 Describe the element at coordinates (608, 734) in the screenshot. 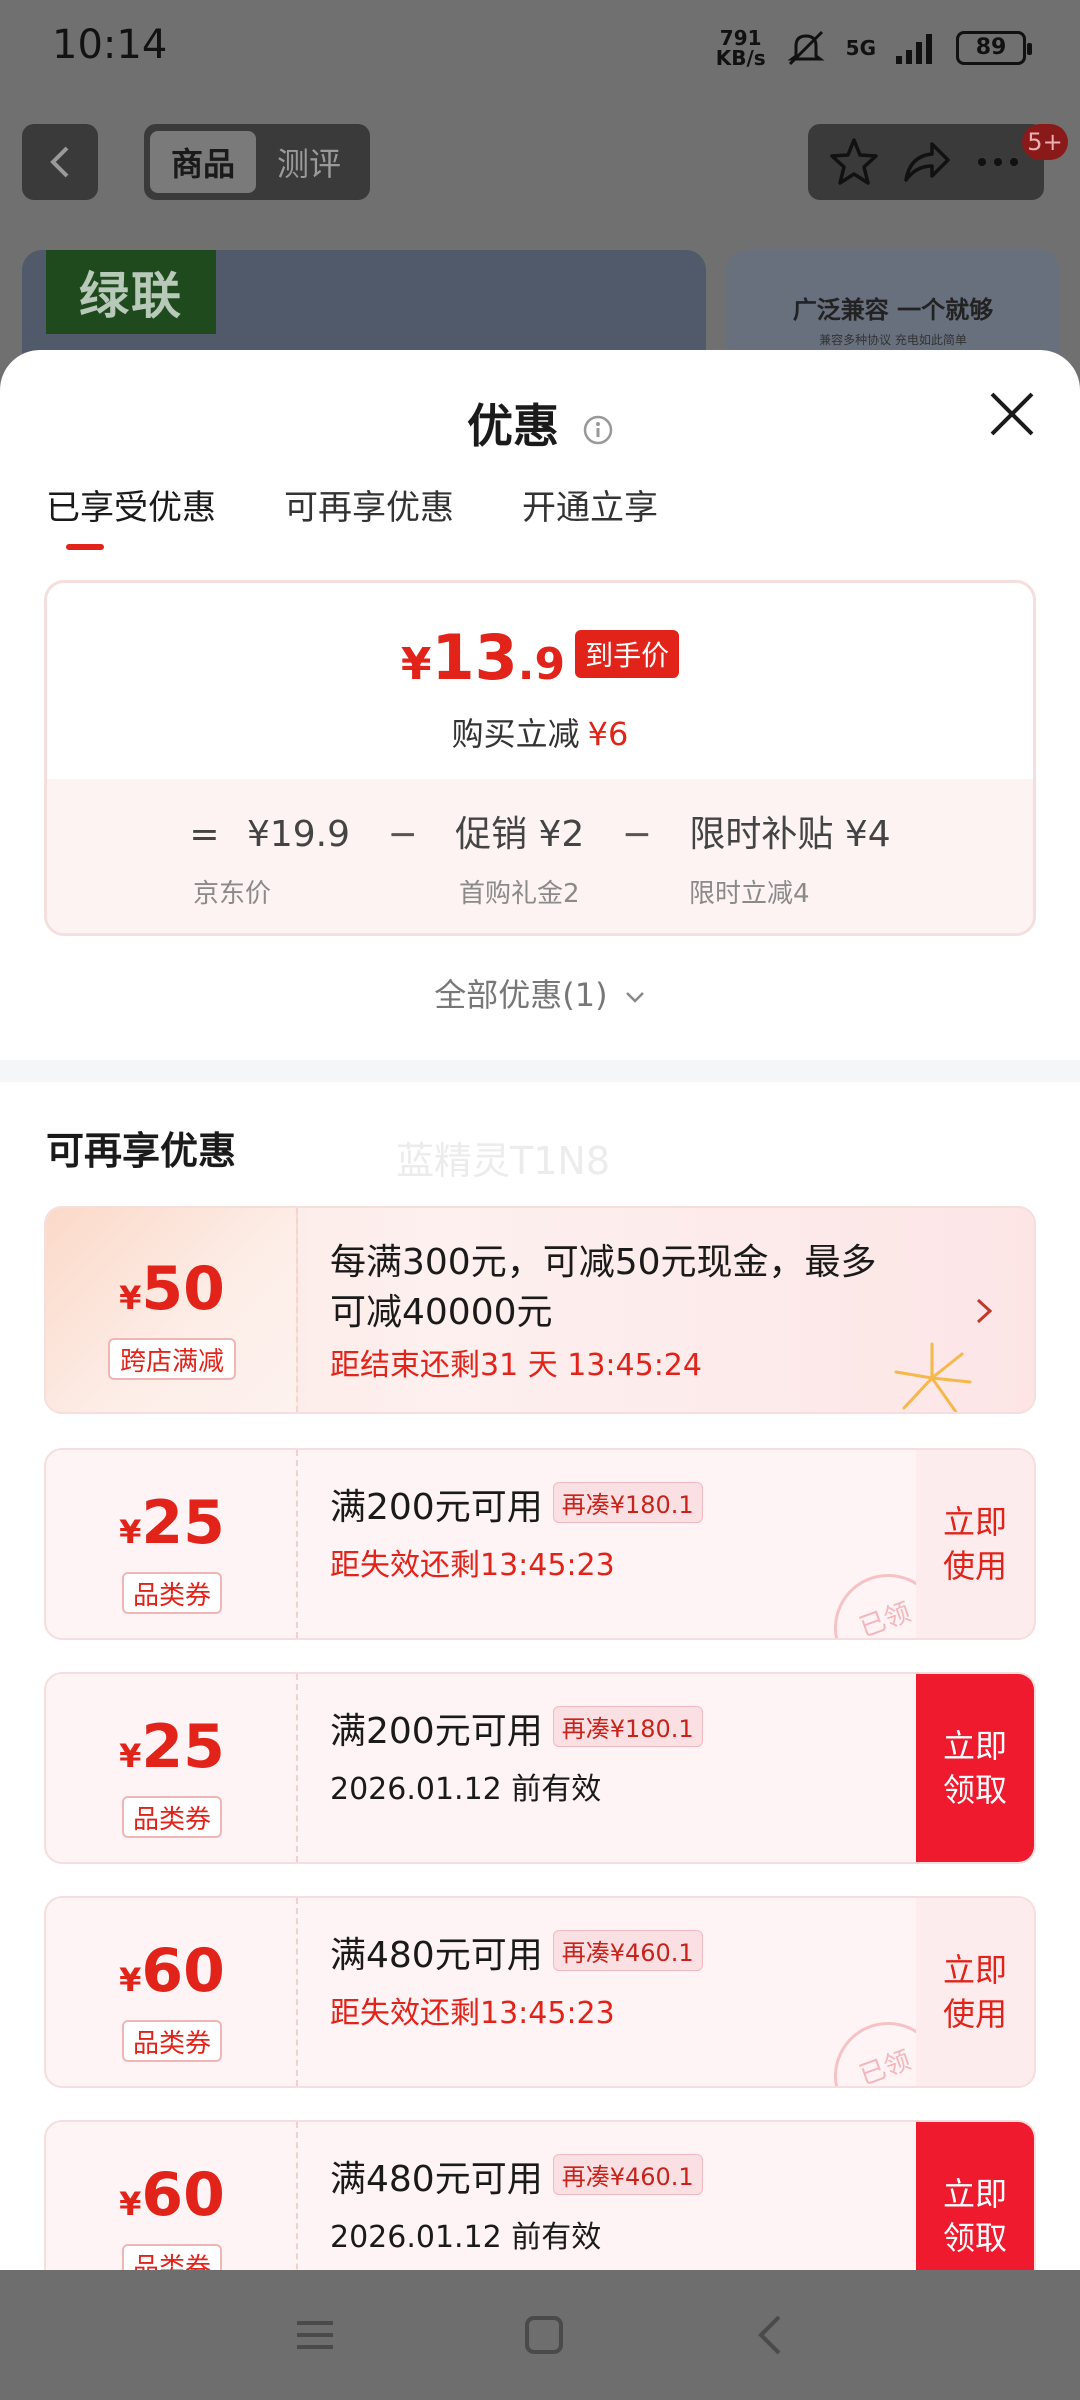

I see `reduce-amount: ¥6` at that location.